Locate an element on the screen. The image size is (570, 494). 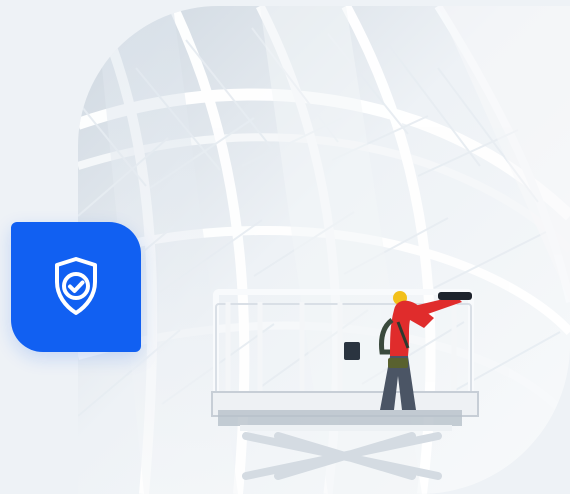
security-badge is located at coordinates (76, 287).